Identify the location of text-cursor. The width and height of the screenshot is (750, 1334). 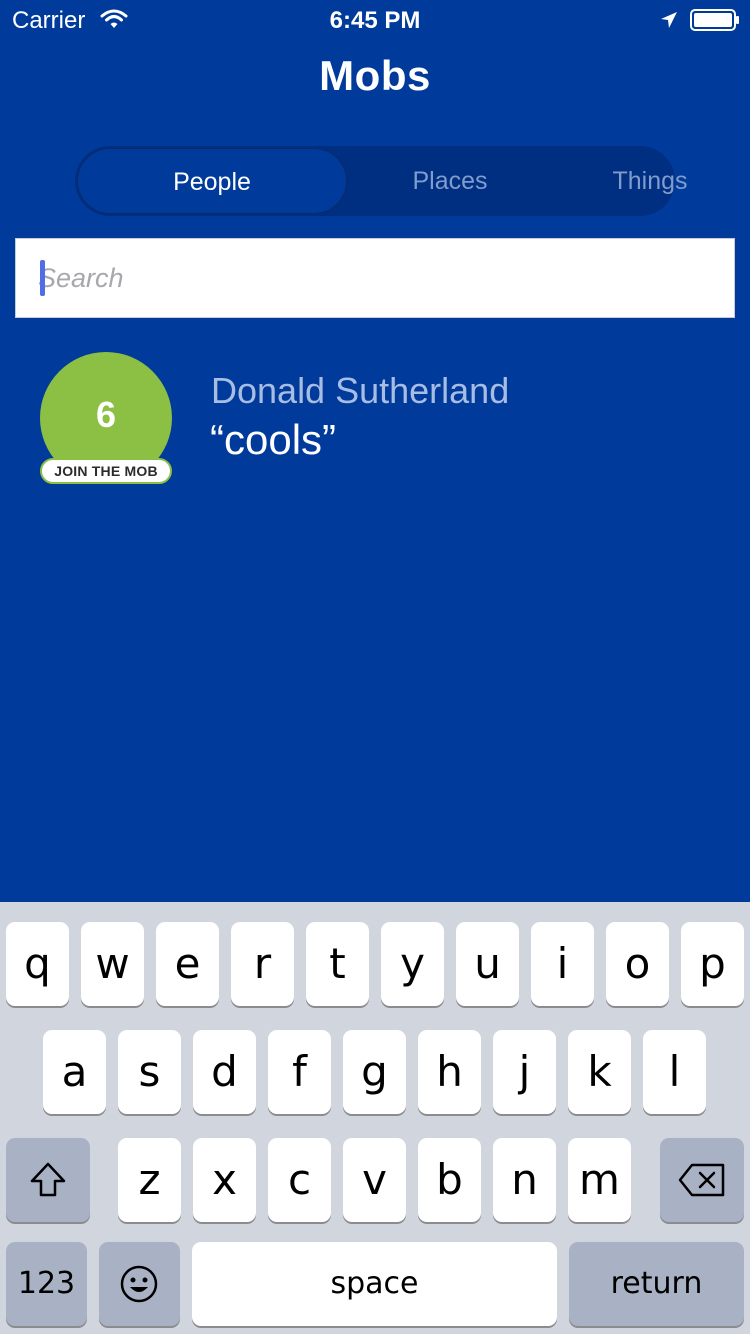
(42, 278).